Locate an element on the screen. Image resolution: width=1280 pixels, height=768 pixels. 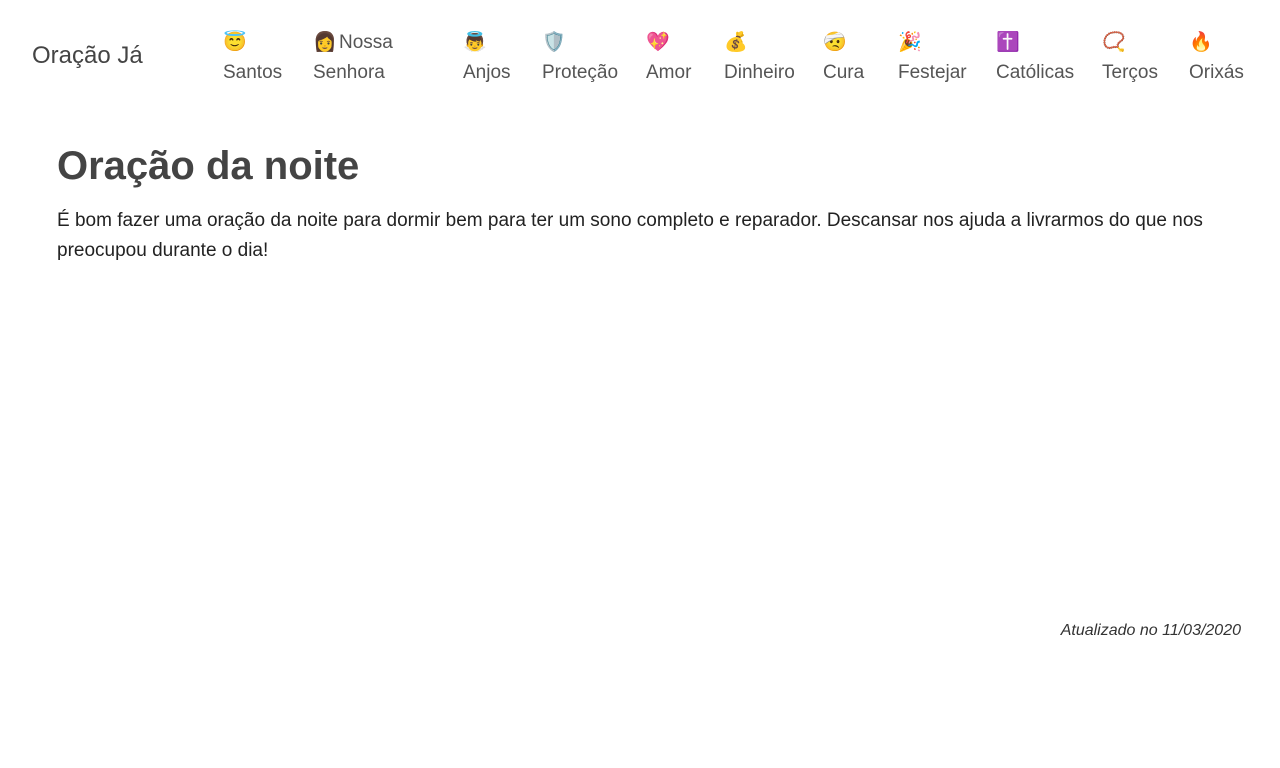
nav-line-top: 💖 is located at coordinates (668, 43).